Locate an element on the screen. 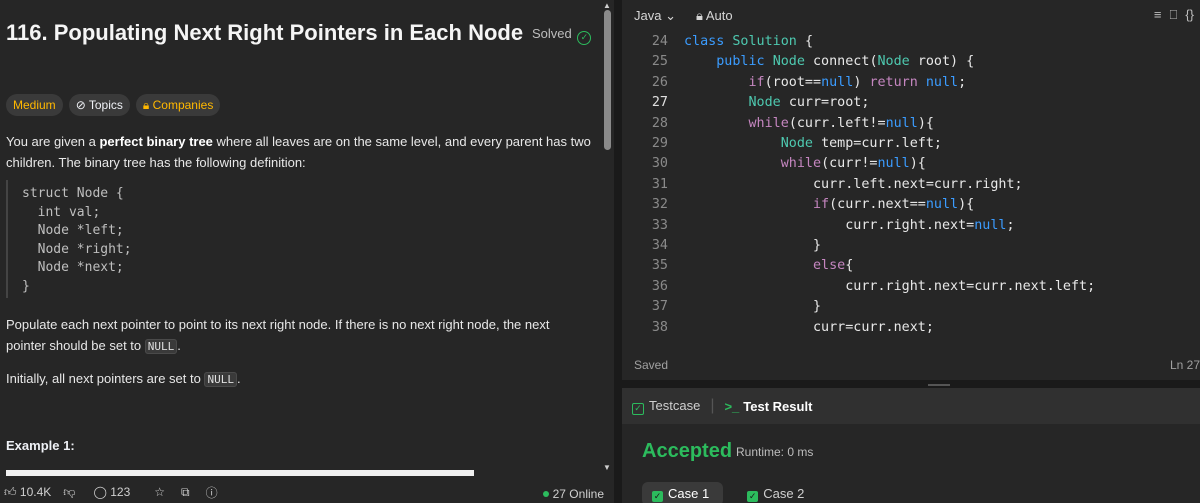 The image size is (1200, 503). terminal-icon: >_ is located at coordinates (732, 406).